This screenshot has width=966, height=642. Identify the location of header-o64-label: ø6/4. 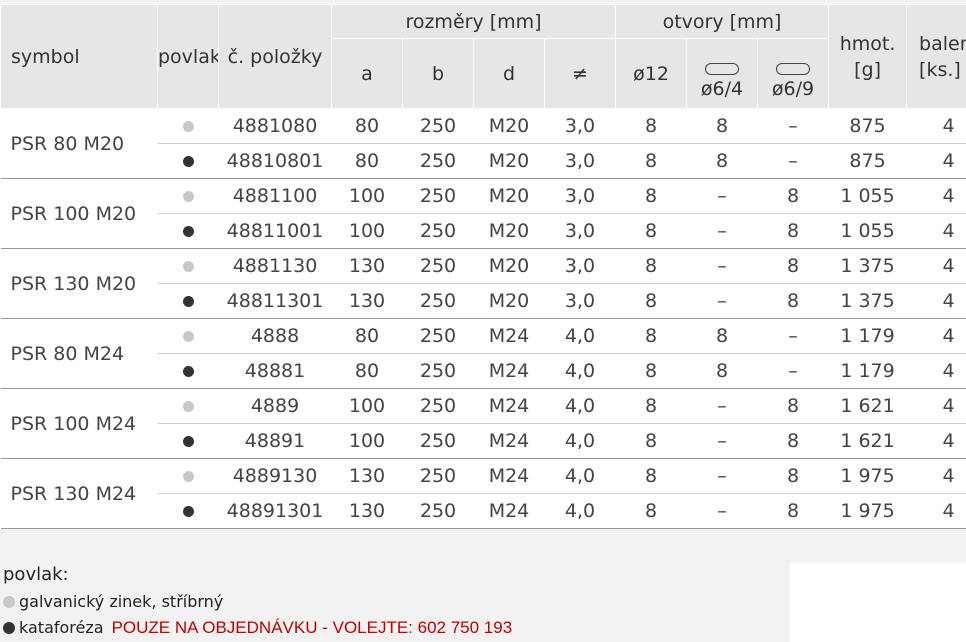
(722, 89).